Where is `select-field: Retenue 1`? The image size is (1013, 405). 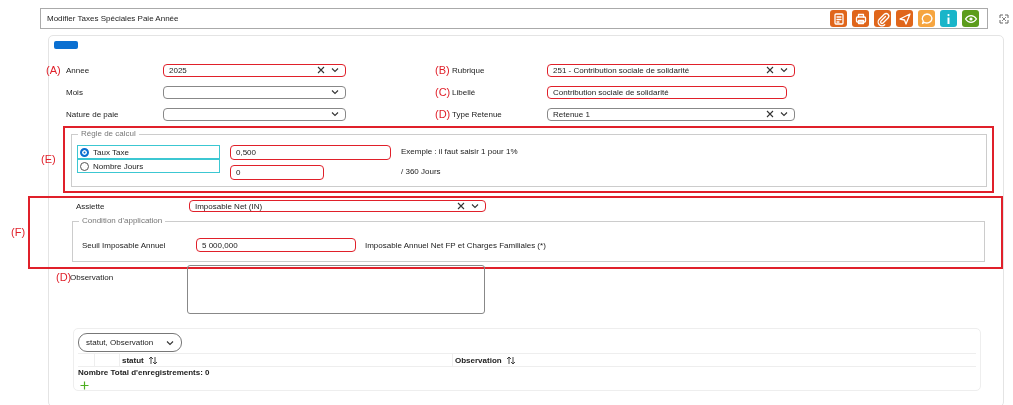
select-field: Retenue 1 is located at coordinates (671, 114).